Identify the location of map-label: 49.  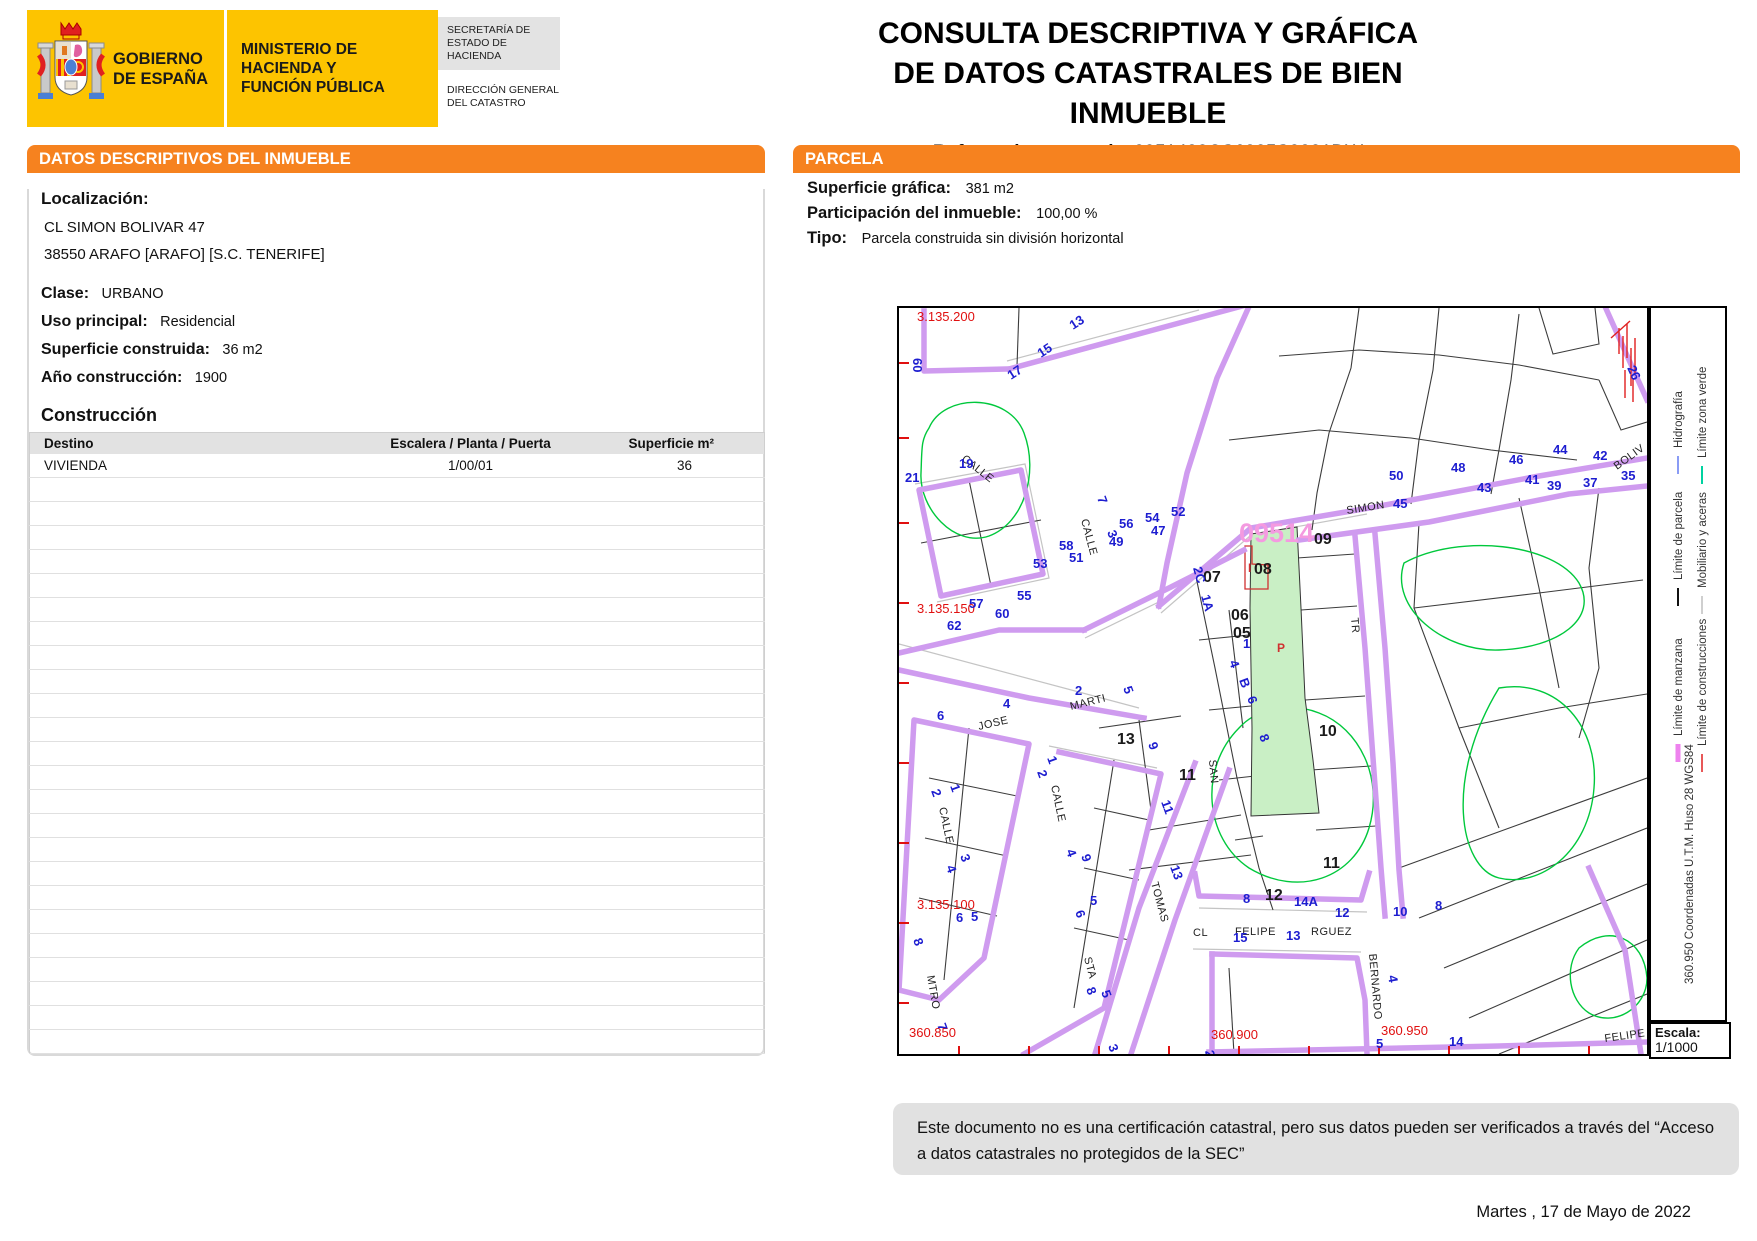
(1116, 541).